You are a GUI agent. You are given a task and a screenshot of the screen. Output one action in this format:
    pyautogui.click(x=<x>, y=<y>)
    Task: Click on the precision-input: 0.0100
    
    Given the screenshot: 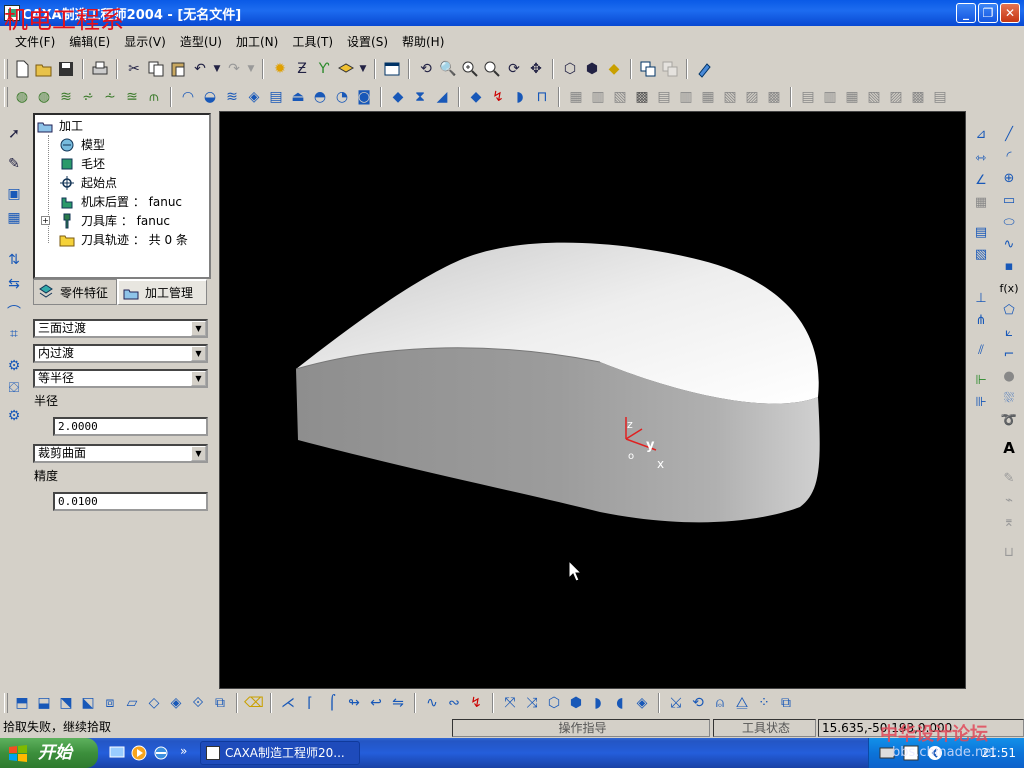 What is the action you would take?
    pyautogui.click(x=130, y=501)
    